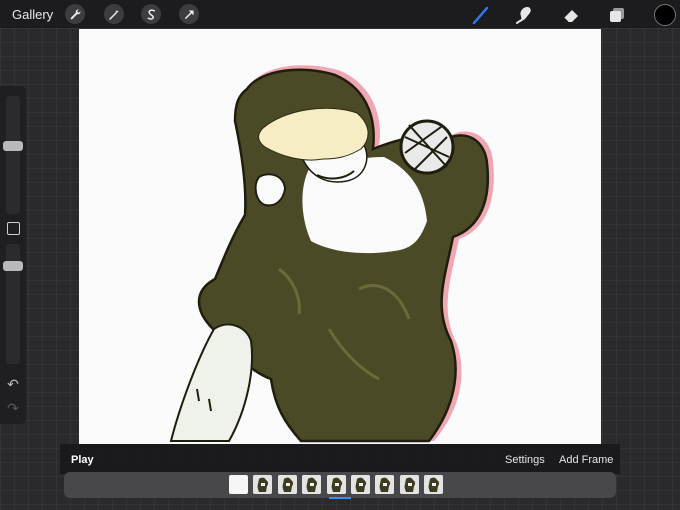 The height and width of the screenshot is (510, 680). I want to click on magic-wand-icon, so click(114, 14).